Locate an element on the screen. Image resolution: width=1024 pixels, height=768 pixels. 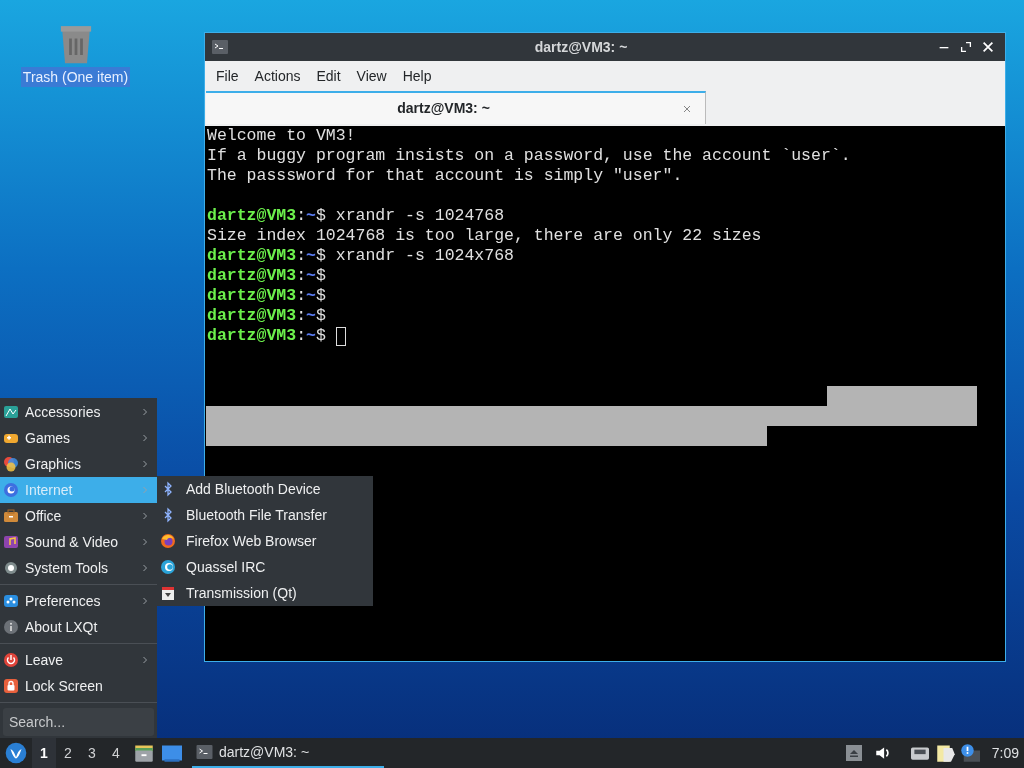
workspace-button: 1 is located at coordinates (44, 753).